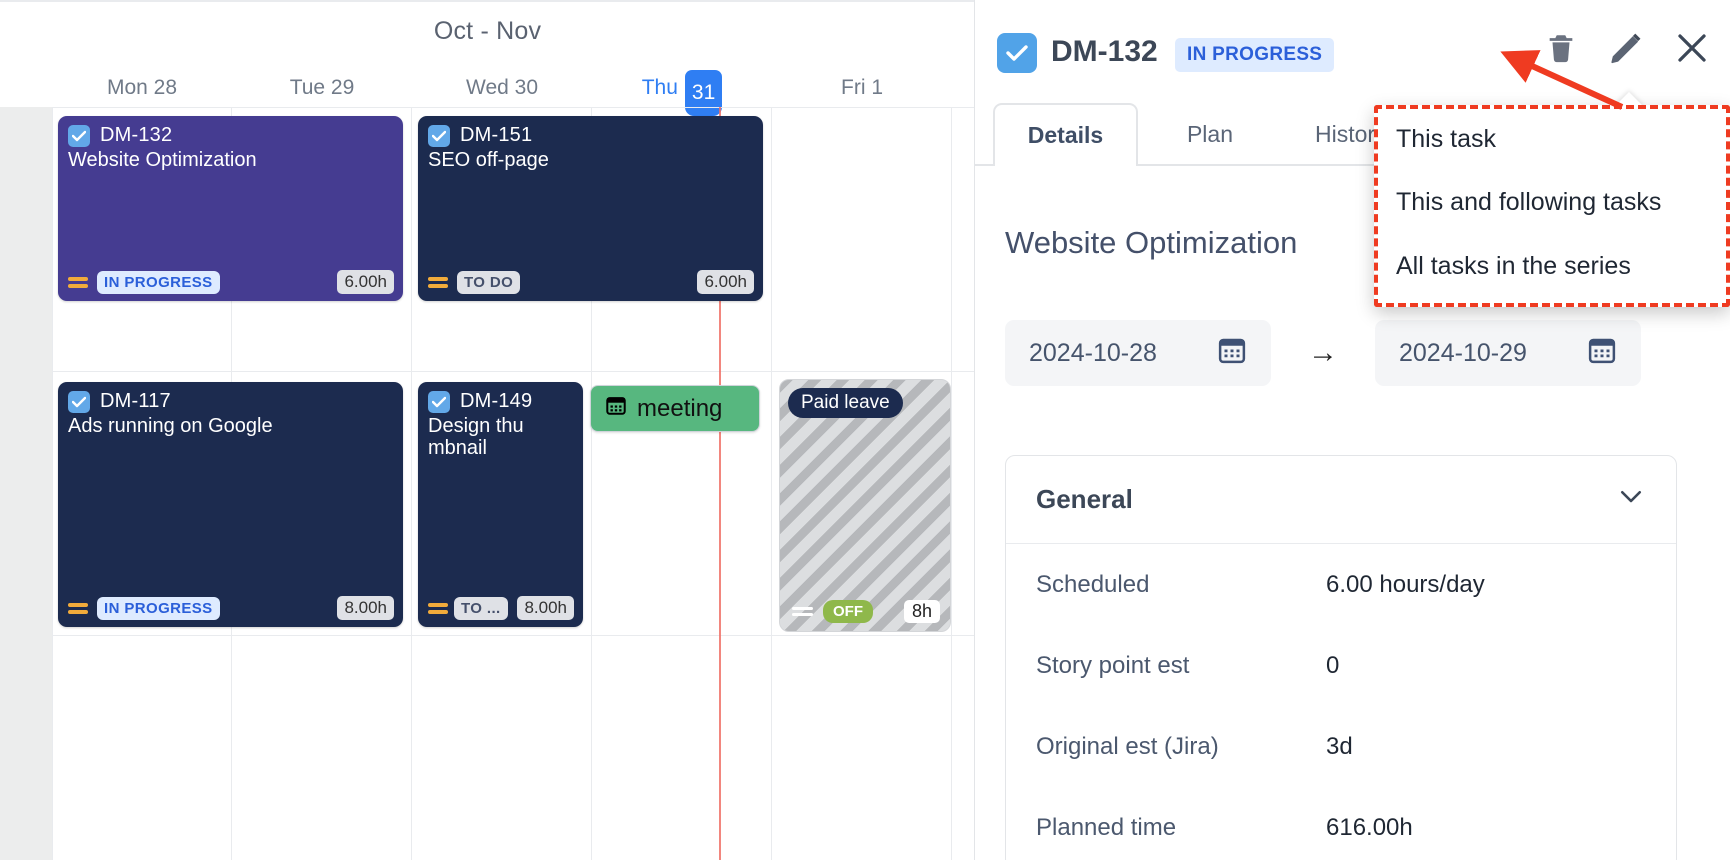 This screenshot has width=1730, height=860. Describe the element at coordinates (1528, 202) in the screenshot. I see `dropdown-item-this-and-following-tasks: This and following tasks` at that location.